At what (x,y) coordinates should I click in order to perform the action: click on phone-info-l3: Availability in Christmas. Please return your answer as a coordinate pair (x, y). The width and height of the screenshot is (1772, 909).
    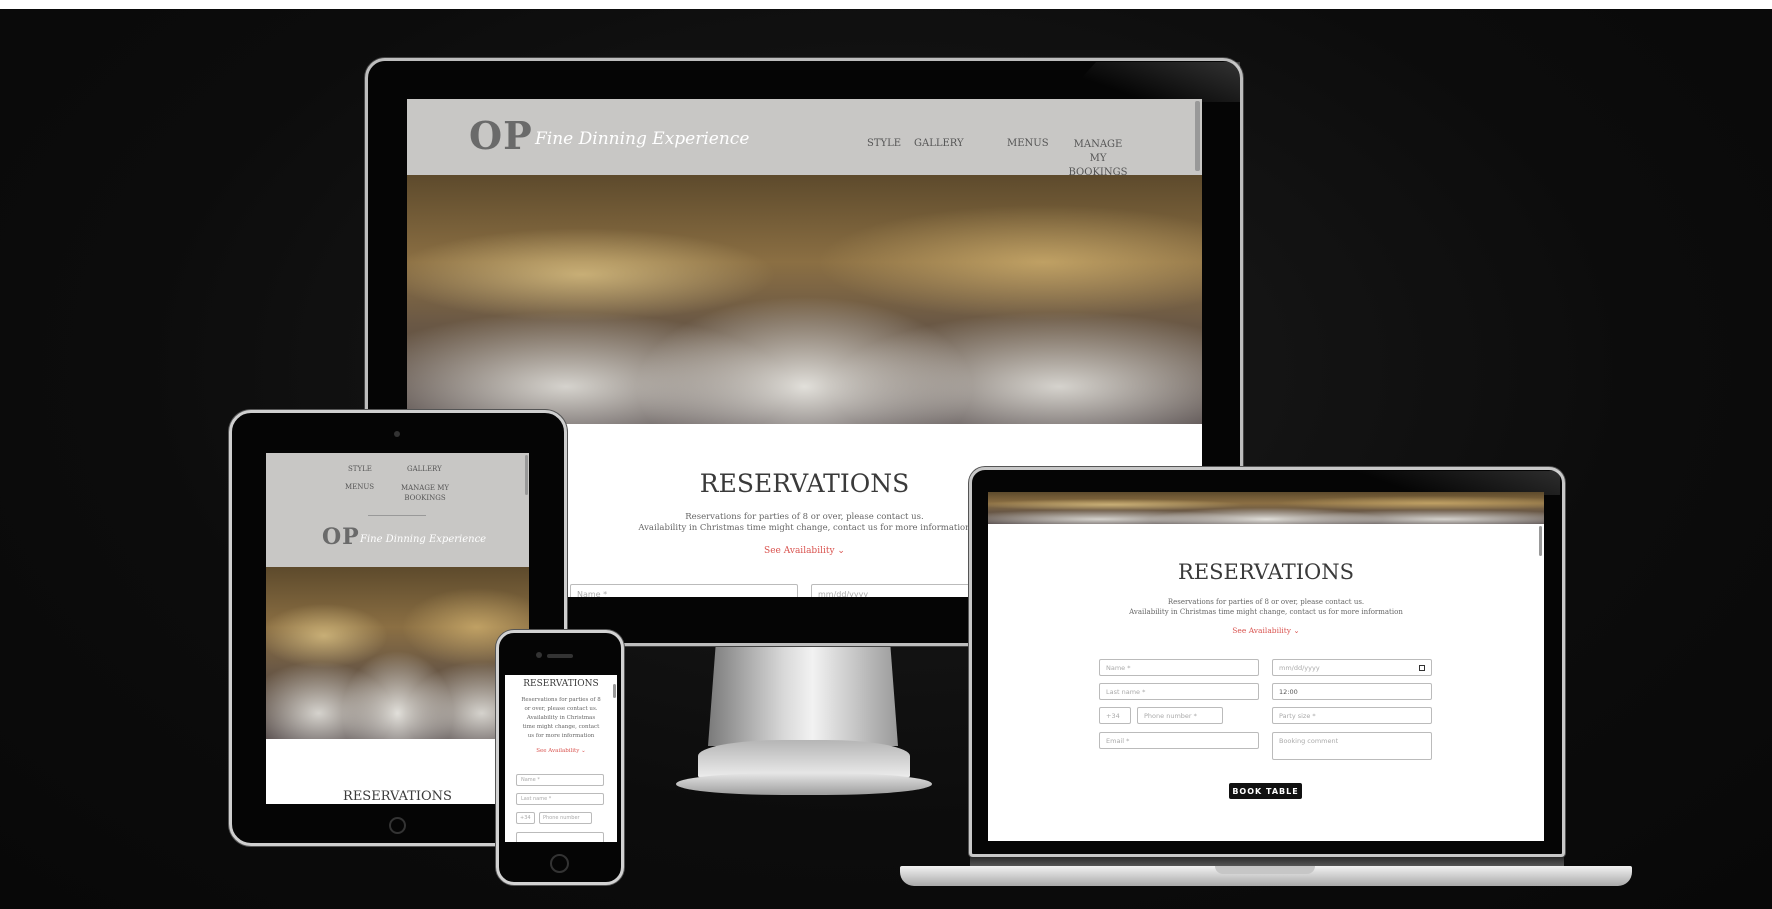
    Looking at the image, I should click on (561, 718).